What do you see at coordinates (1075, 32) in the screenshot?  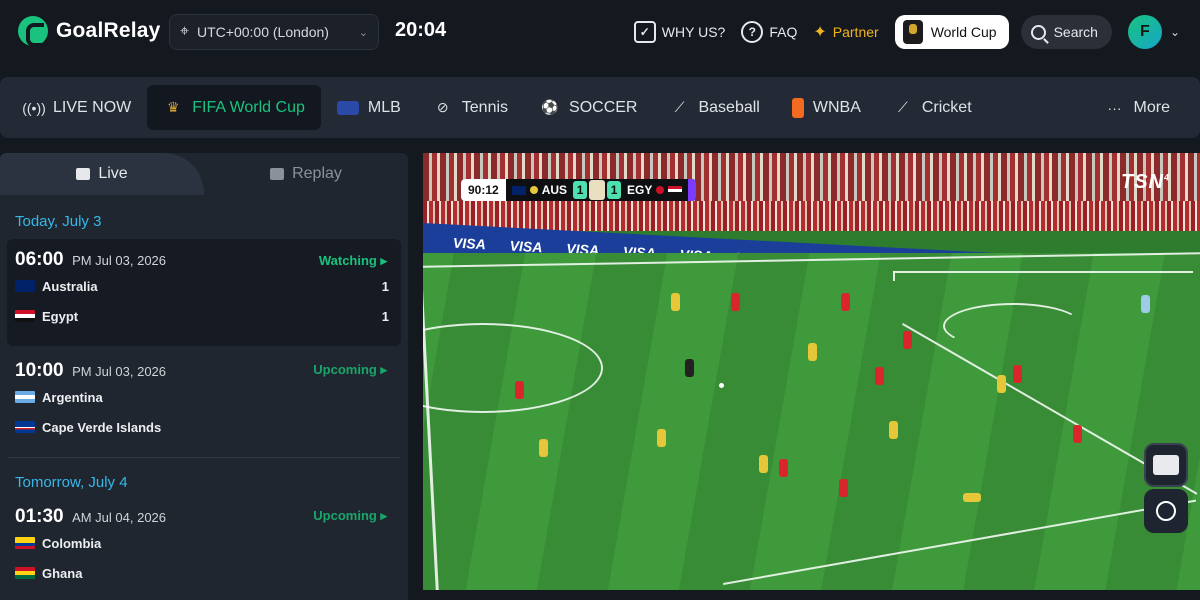 I see `search-label: Search` at bounding box center [1075, 32].